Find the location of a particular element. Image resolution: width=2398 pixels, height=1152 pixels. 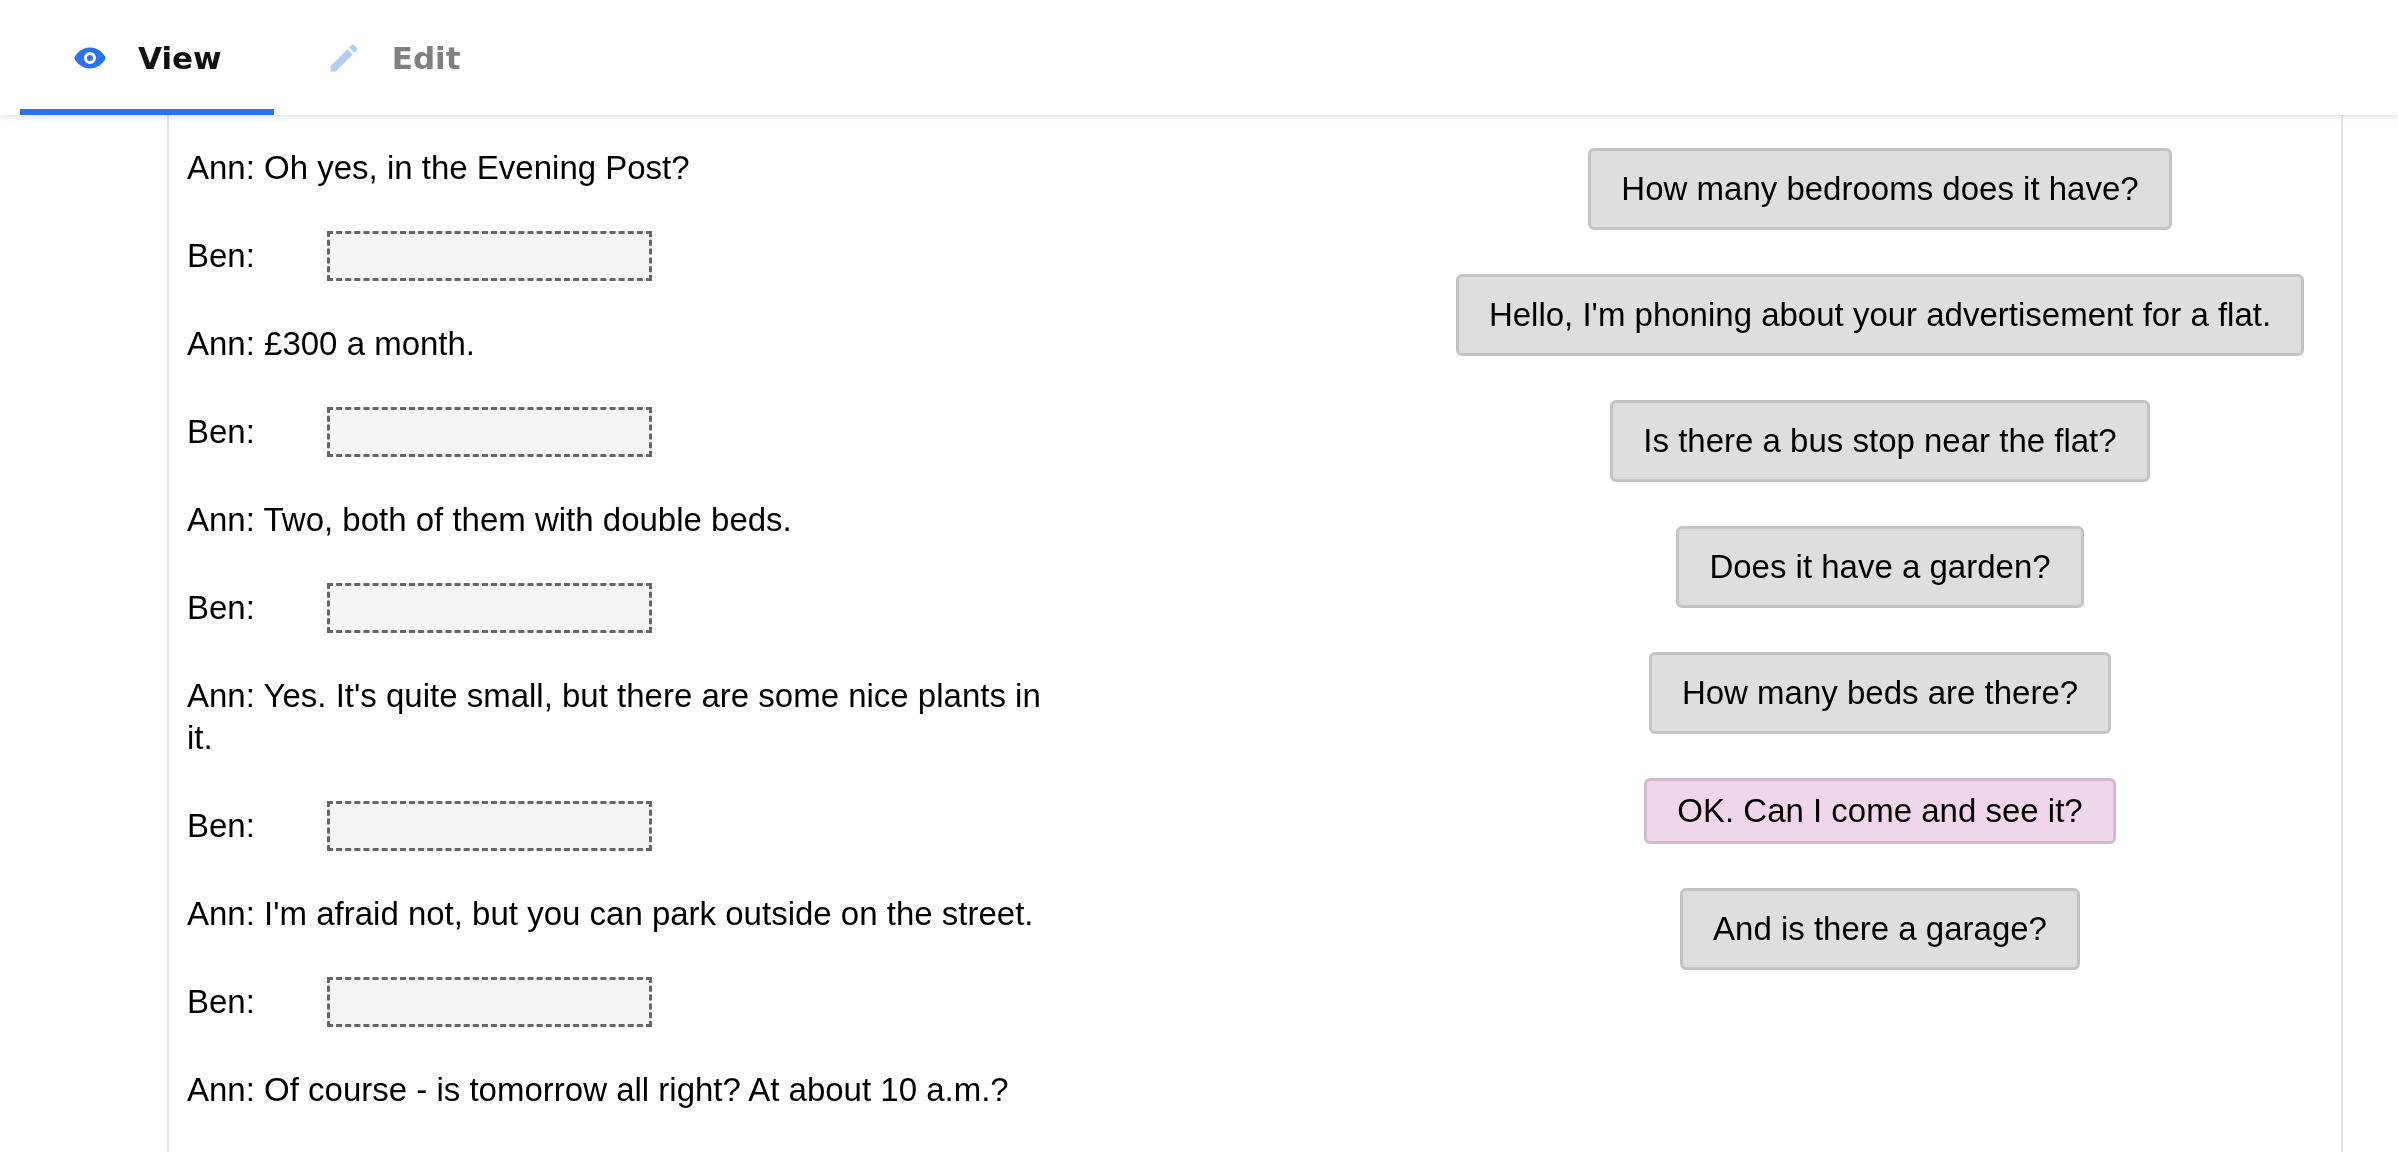

tab: View is located at coordinates (147, 57).